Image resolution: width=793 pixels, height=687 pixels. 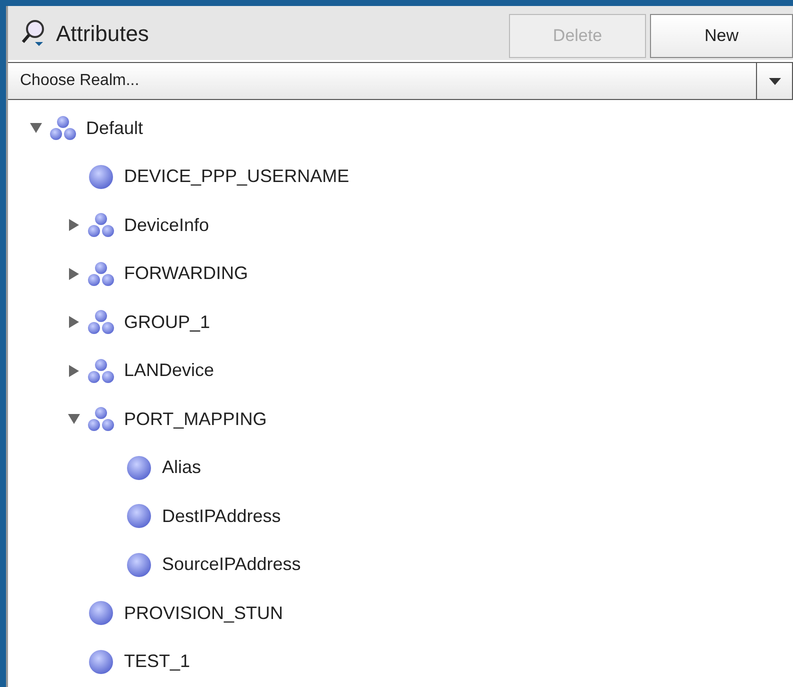 I want to click on tree-item-label: Alias, so click(x=182, y=468).